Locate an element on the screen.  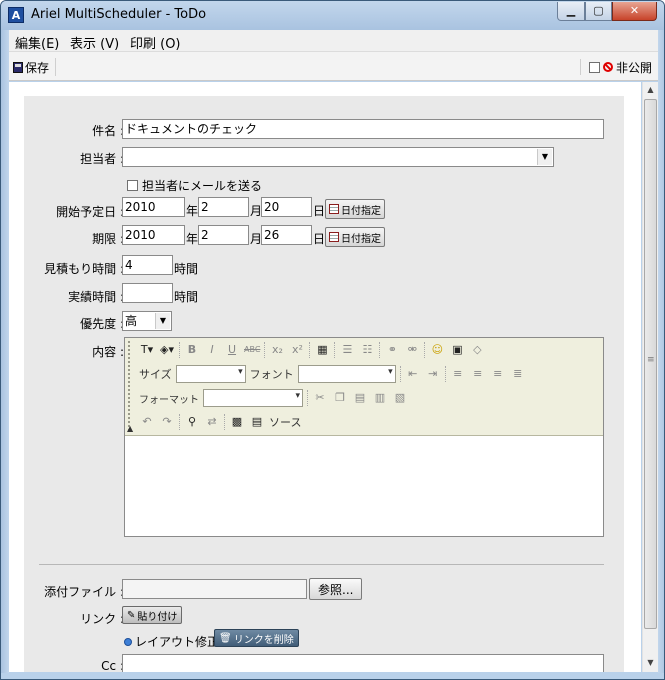
smiley-icon: ☺ is located at coordinates (437, 350).